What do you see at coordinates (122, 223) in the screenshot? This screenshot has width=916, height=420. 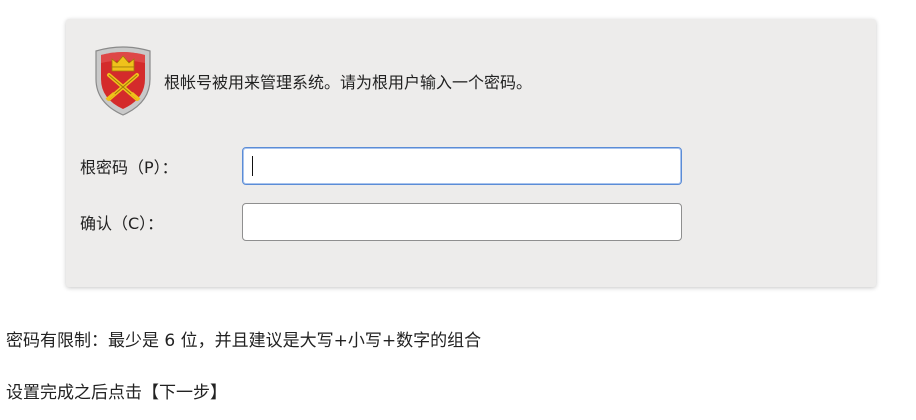 I see `confirm-password-label: 确认（C）：` at bounding box center [122, 223].